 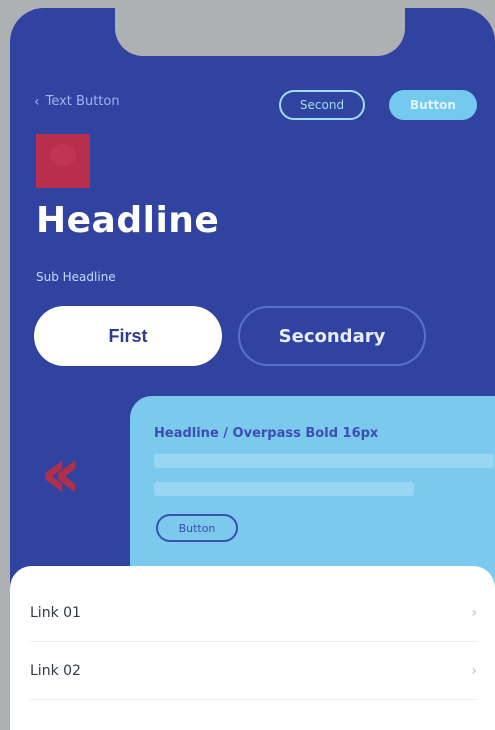 I want to click on double-chevron-left-icon: ‹‹, so click(x=61, y=473).